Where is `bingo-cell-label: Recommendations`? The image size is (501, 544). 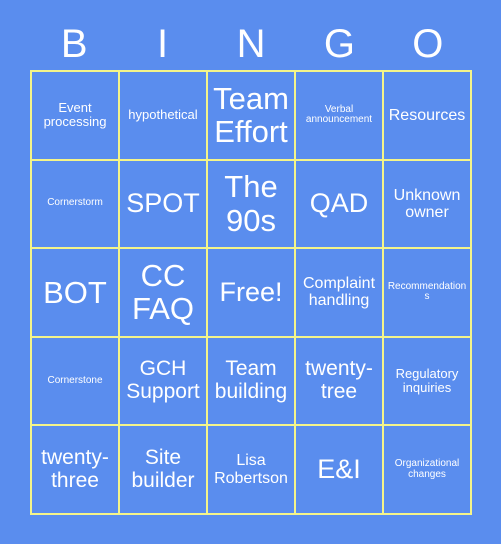
bingo-cell-label: Recommendations is located at coordinates (427, 291).